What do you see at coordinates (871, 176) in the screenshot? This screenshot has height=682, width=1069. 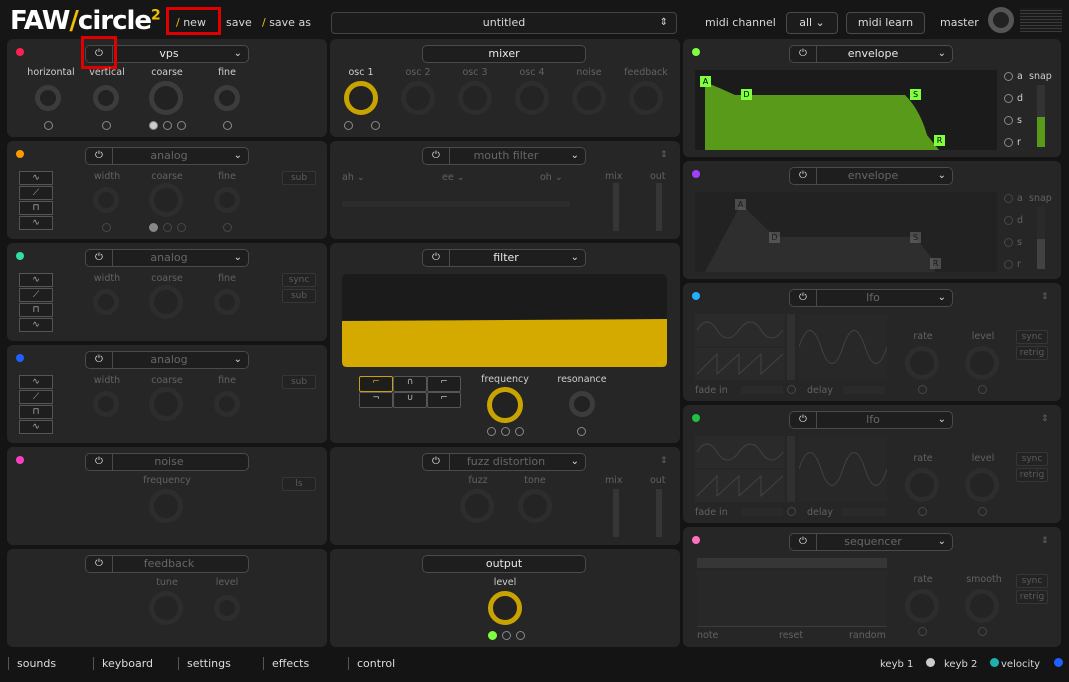 I see `env2-header: ⏻ envelope ⌄` at bounding box center [871, 176].